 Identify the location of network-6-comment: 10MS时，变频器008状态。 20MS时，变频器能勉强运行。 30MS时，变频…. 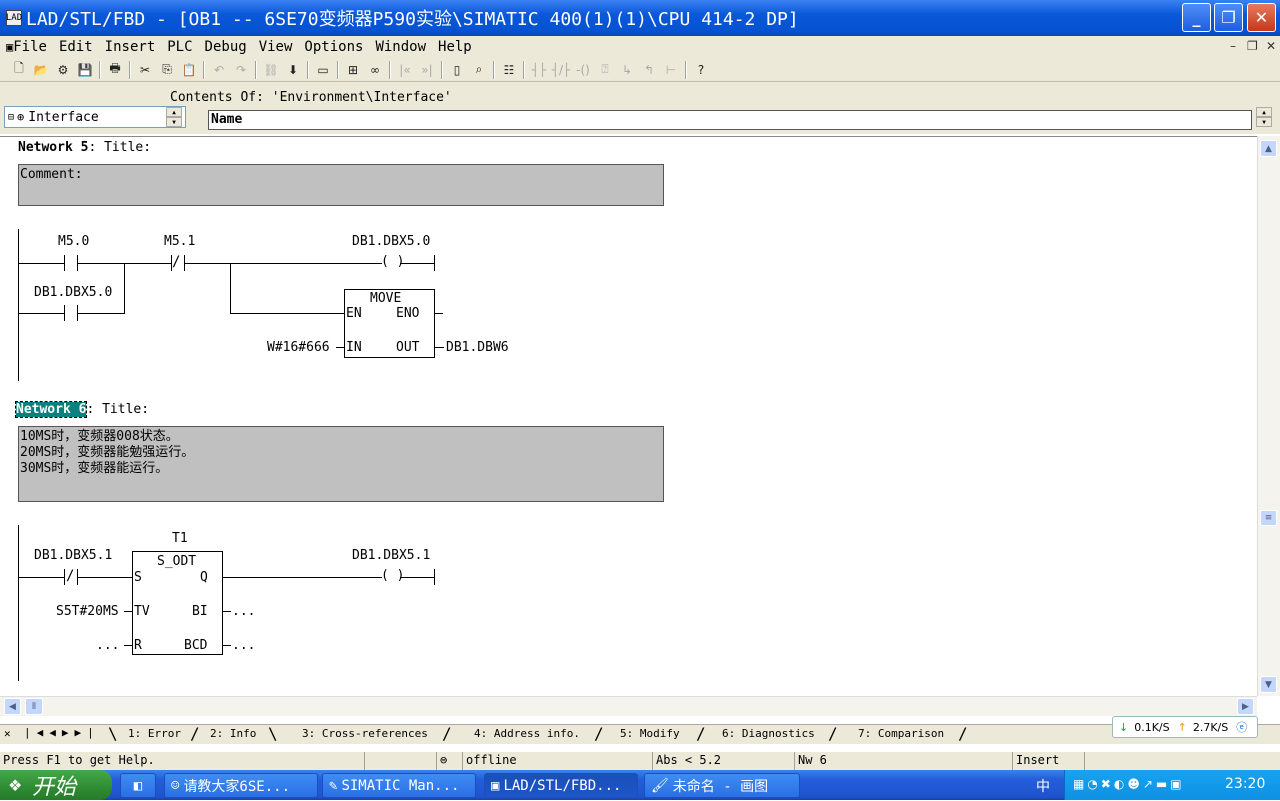
(341, 464).